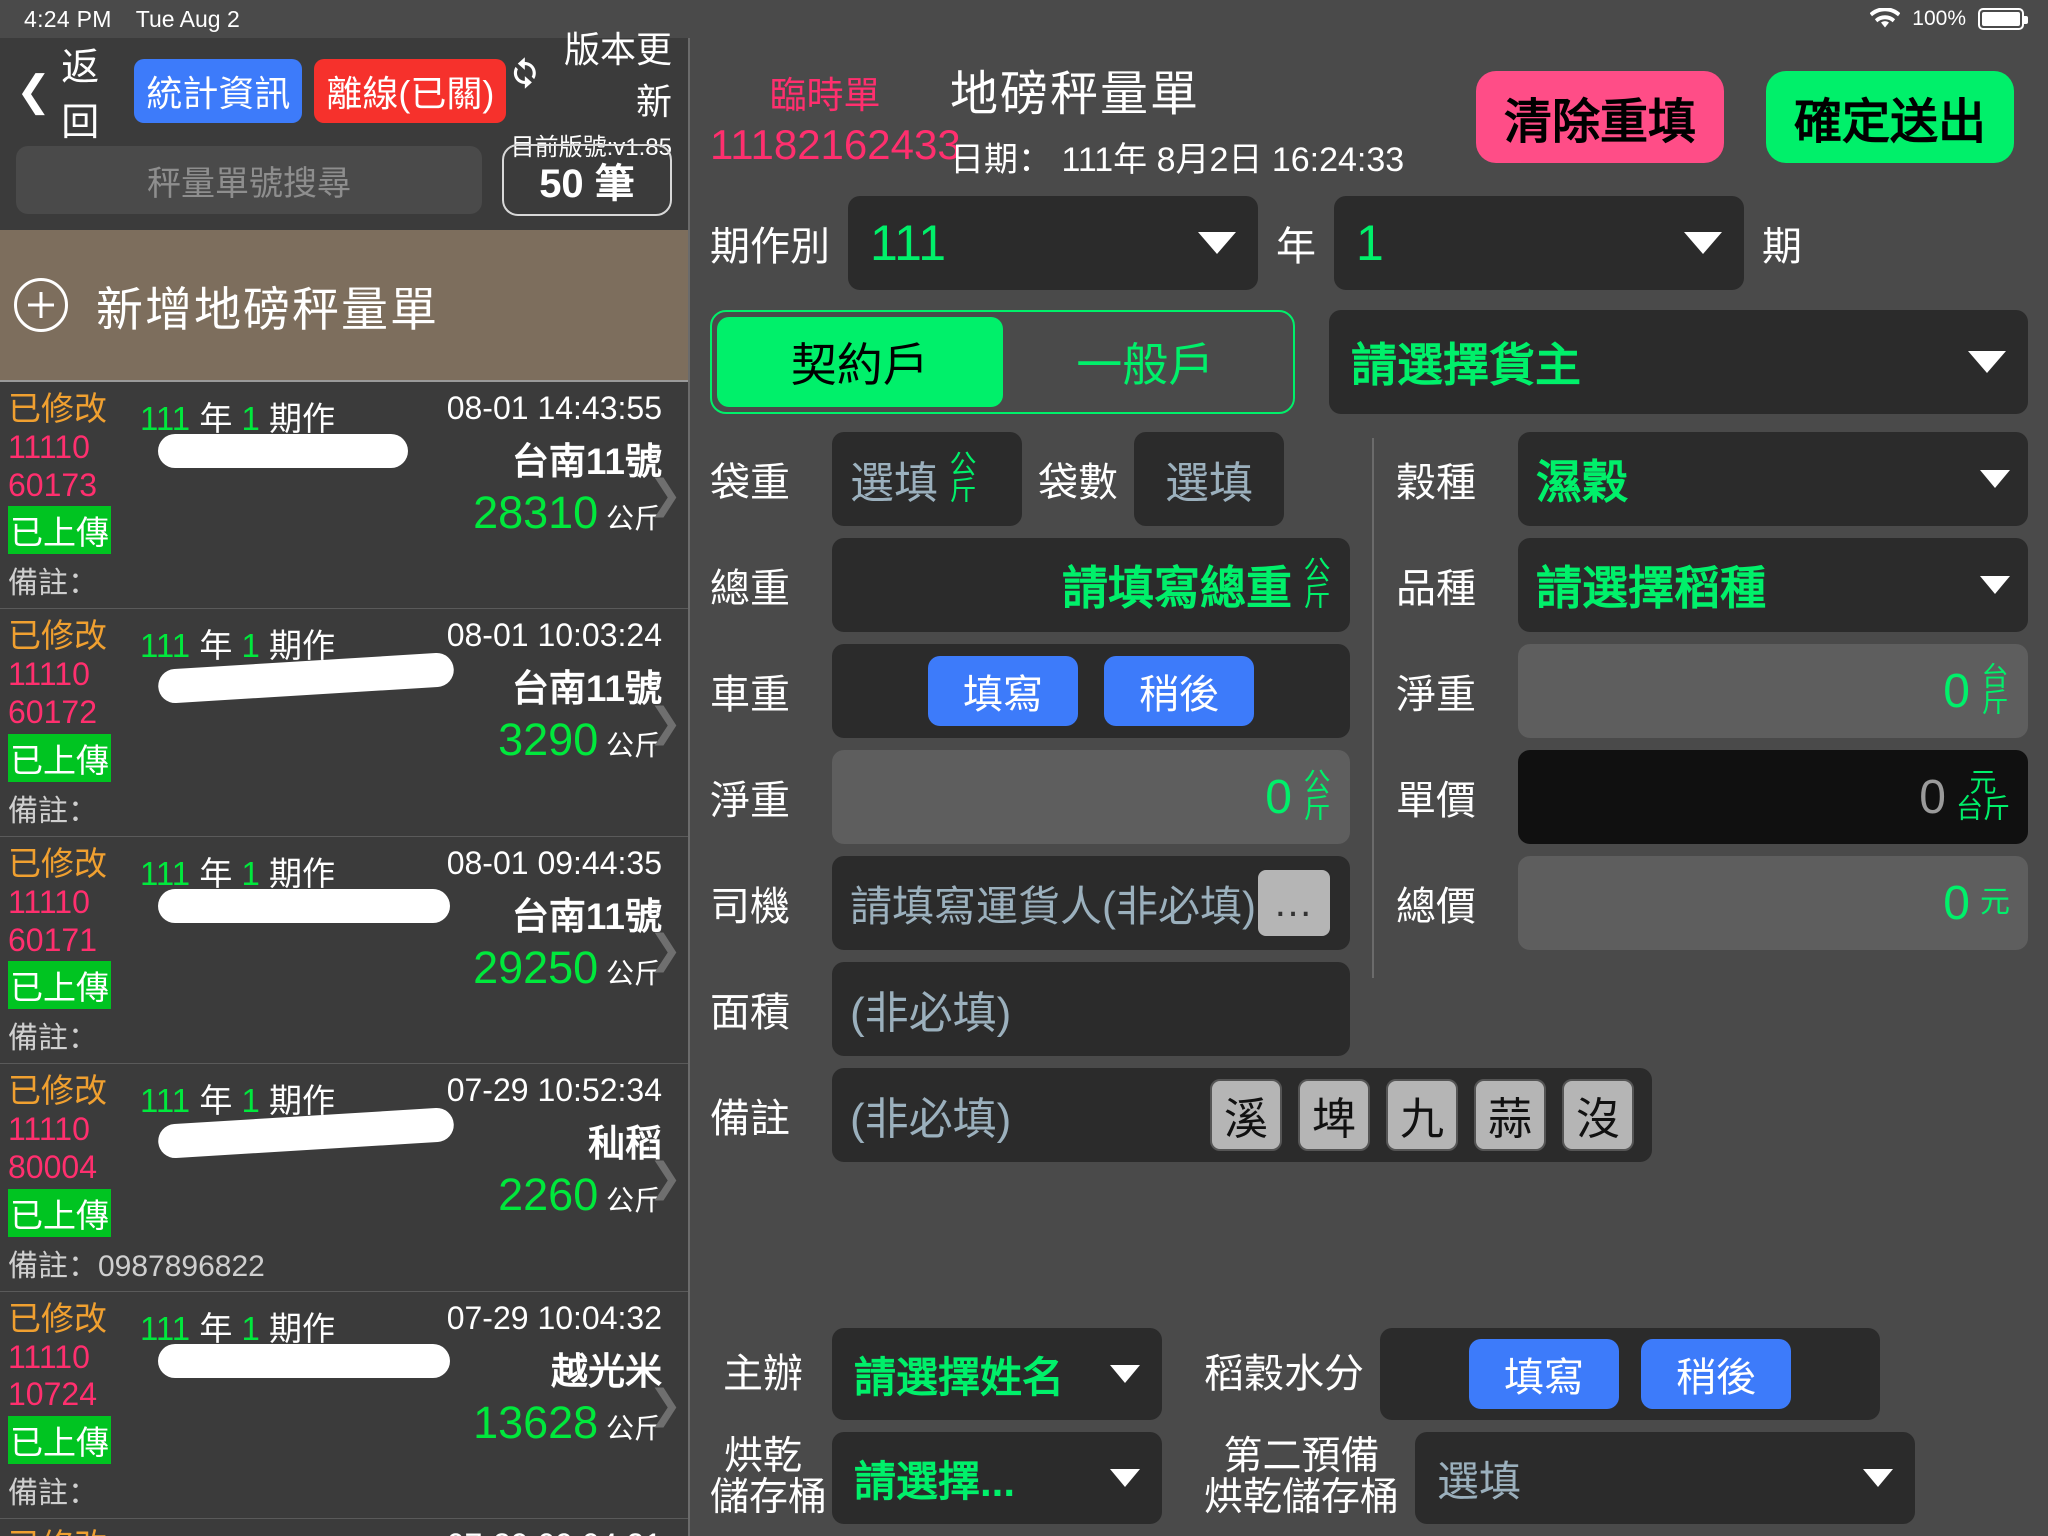 The image size is (2048, 1536). What do you see at coordinates (344, 306) in the screenshot?
I see `add-weighing-slip-button: 新增地磅秤量單` at bounding box center [344, 306].